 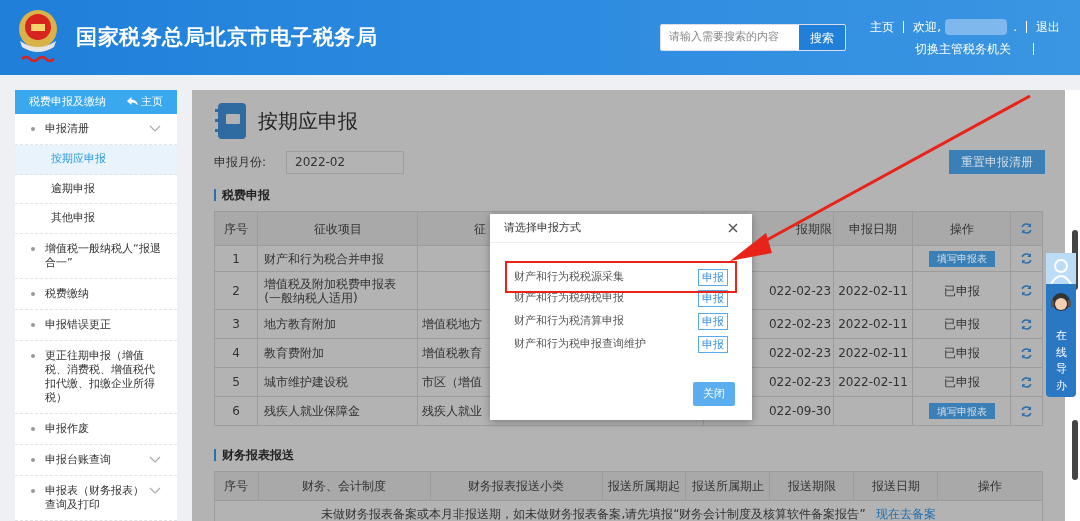 I want to click on welcome-text: 欢迎,, so click(x=927, y=27).